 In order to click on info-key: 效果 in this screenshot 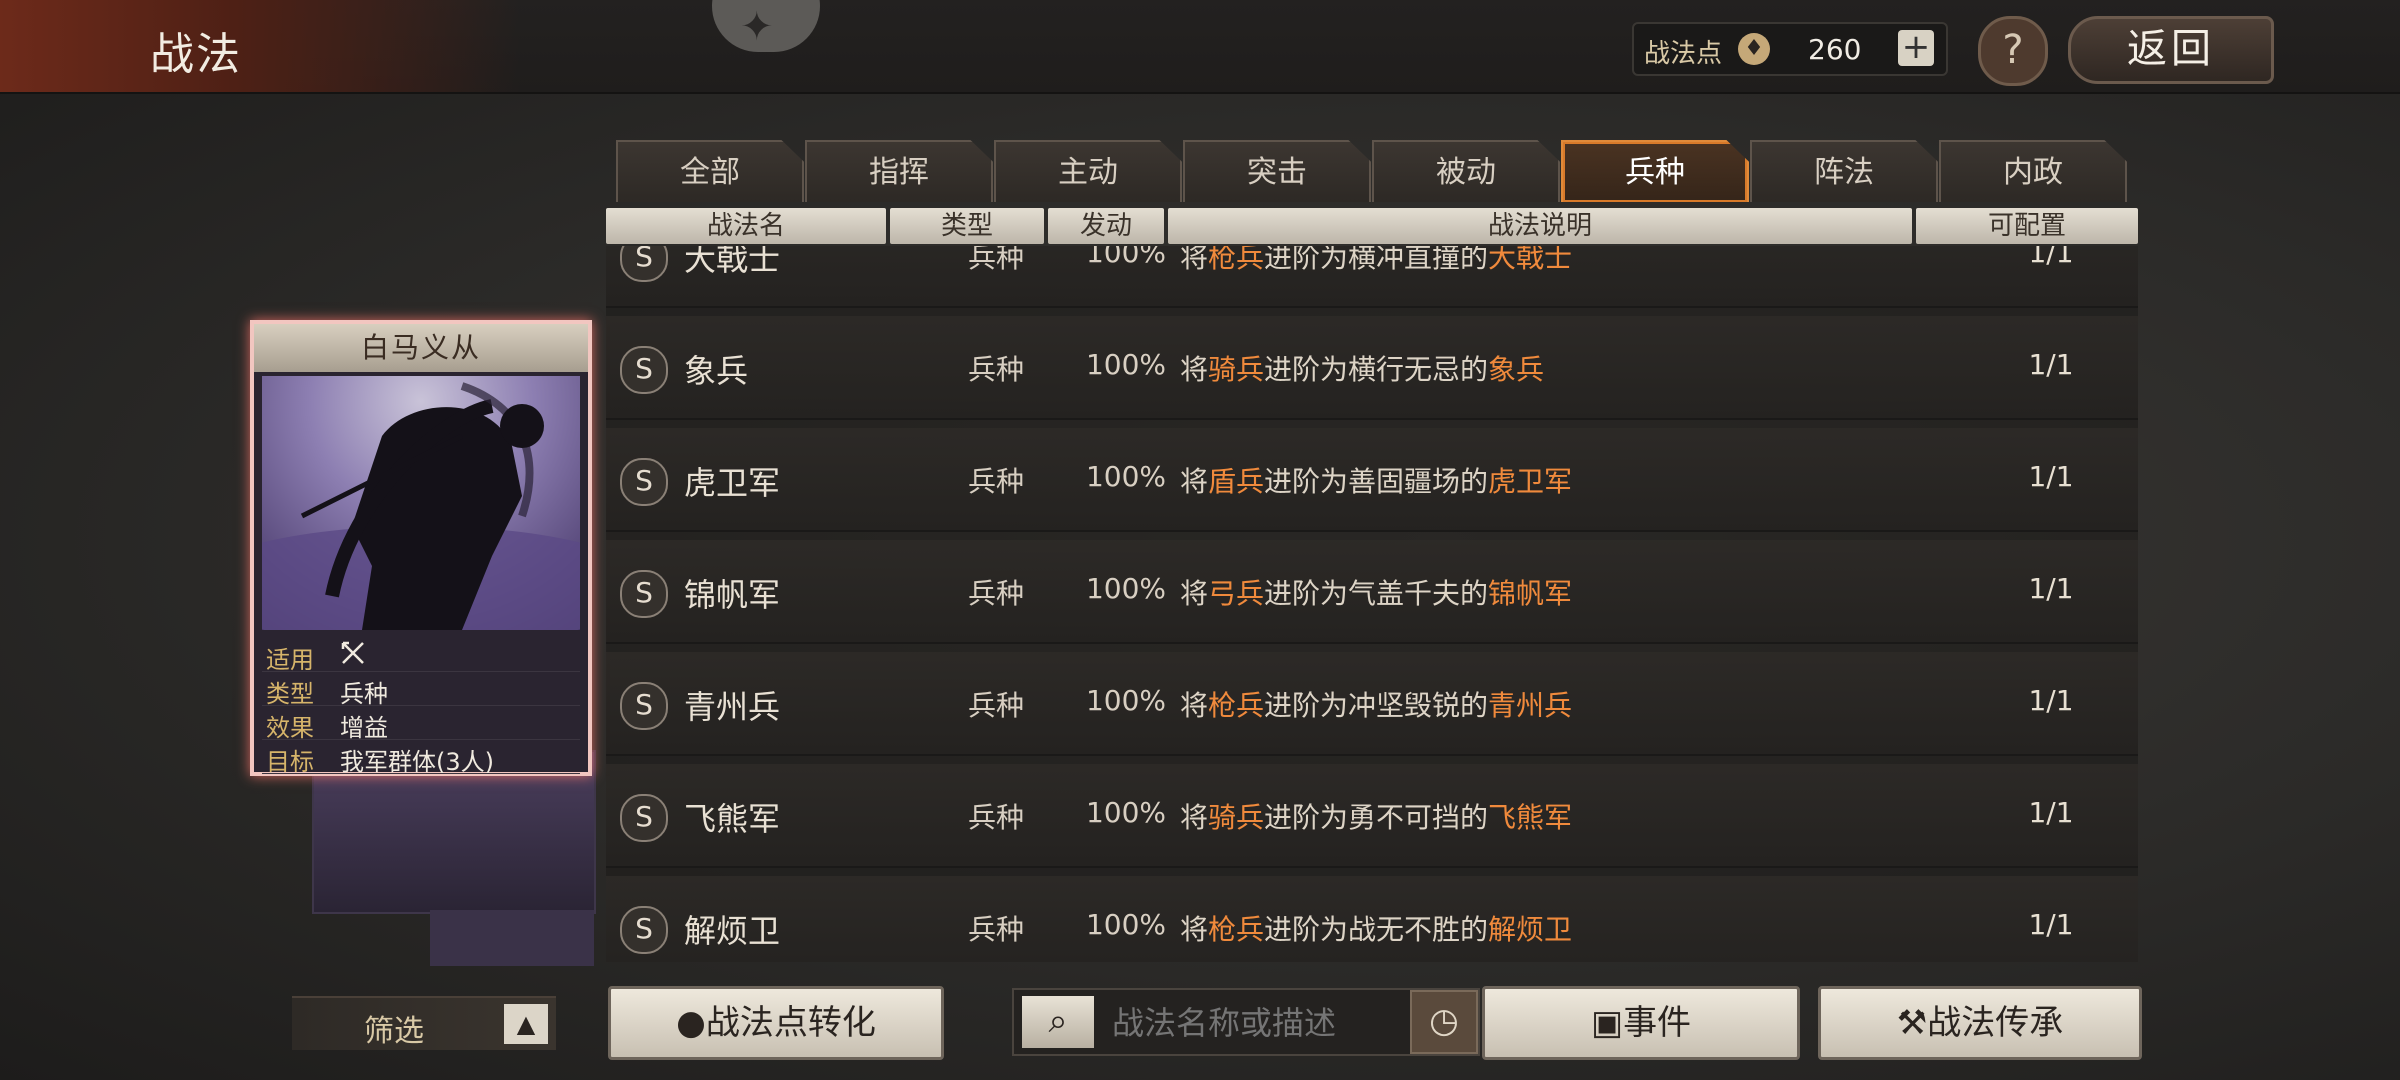, I will do `click(290, 728)`.